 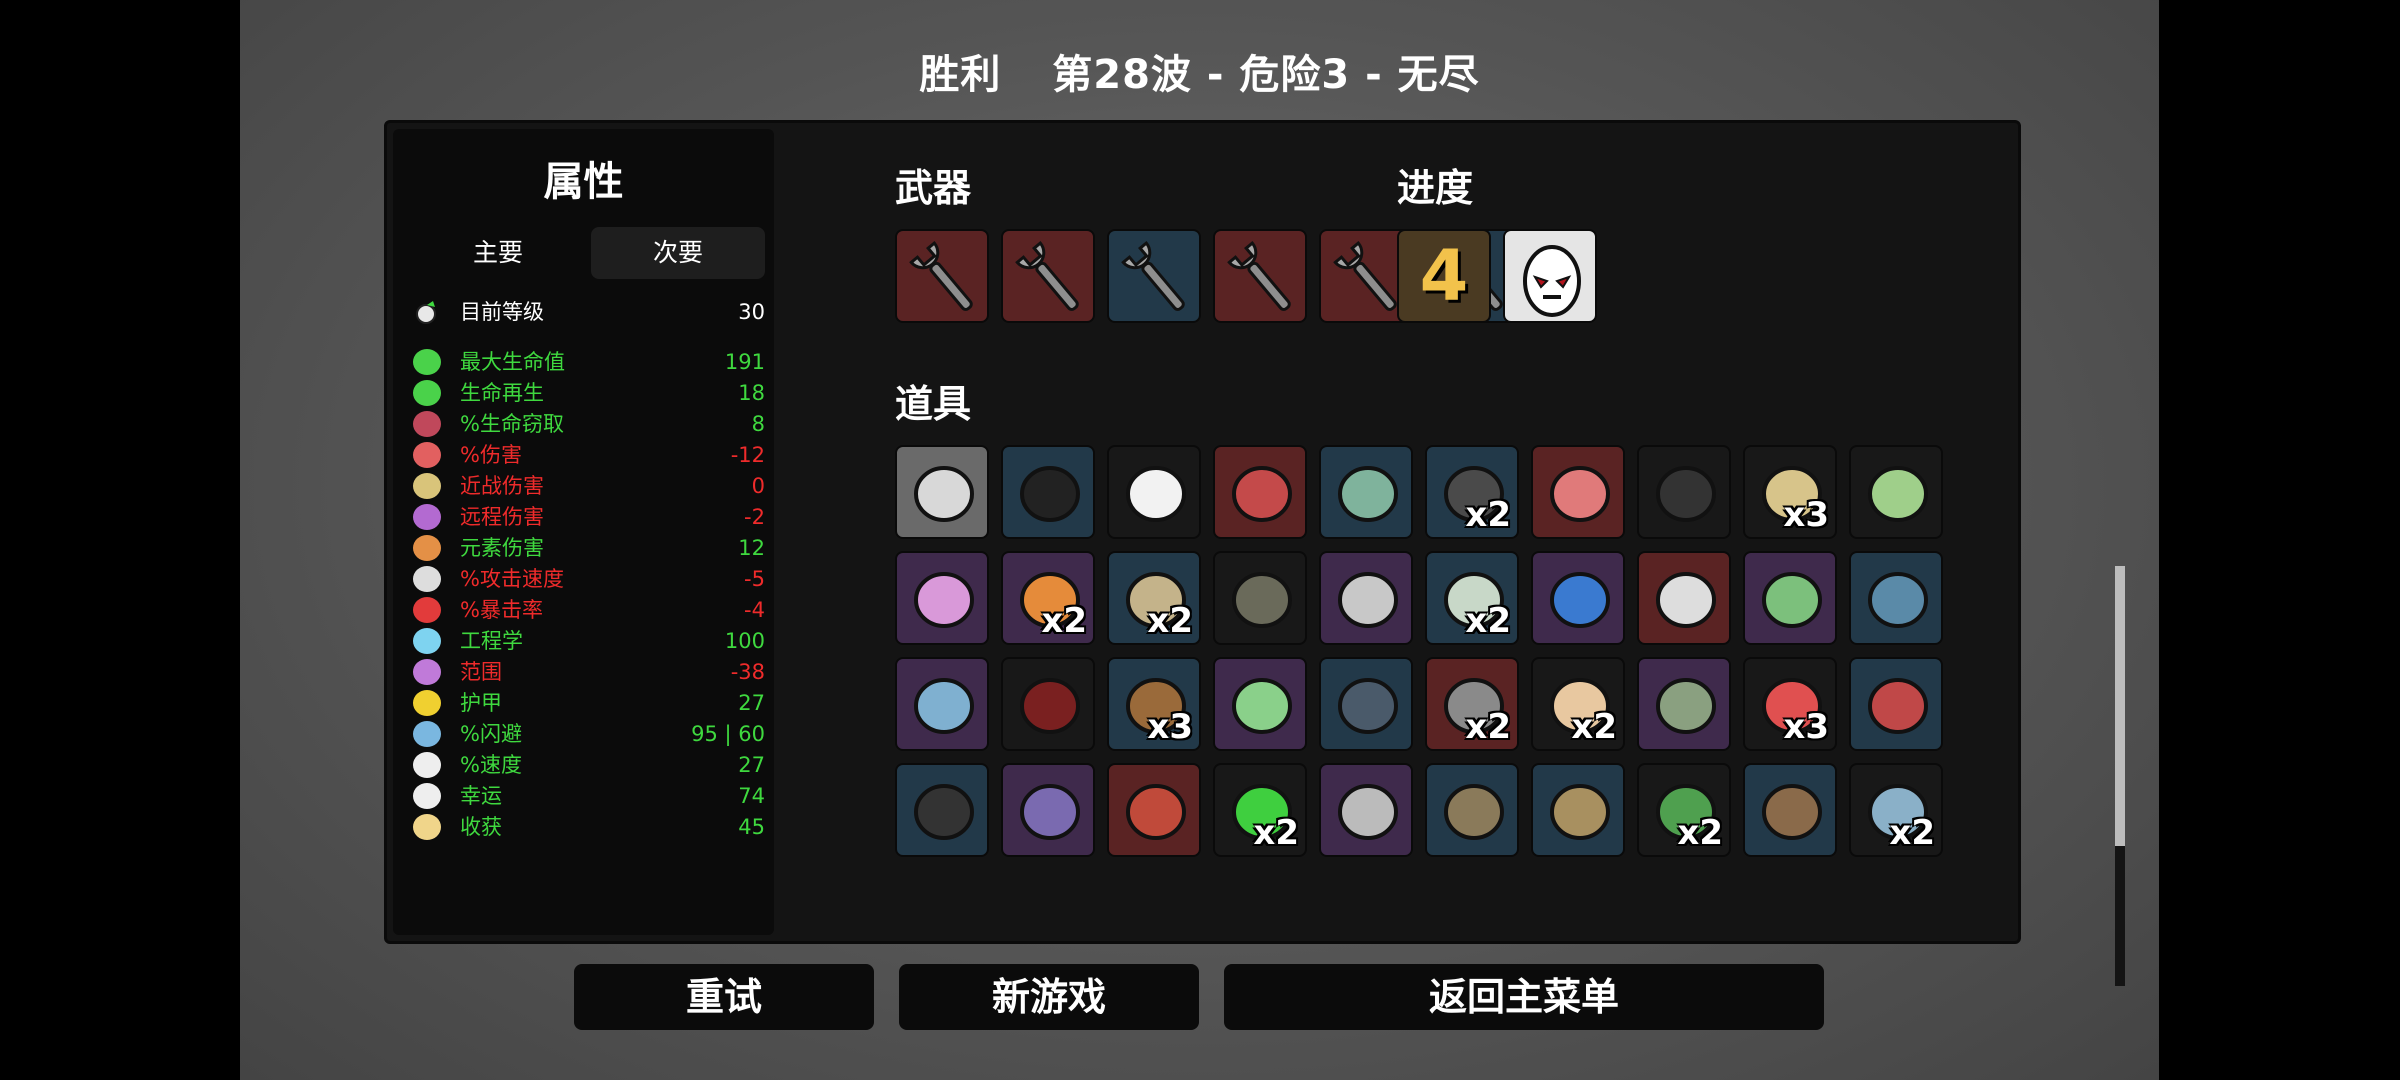 I want to click on stat-label: %生命窃取, so click(x=512, y=424).